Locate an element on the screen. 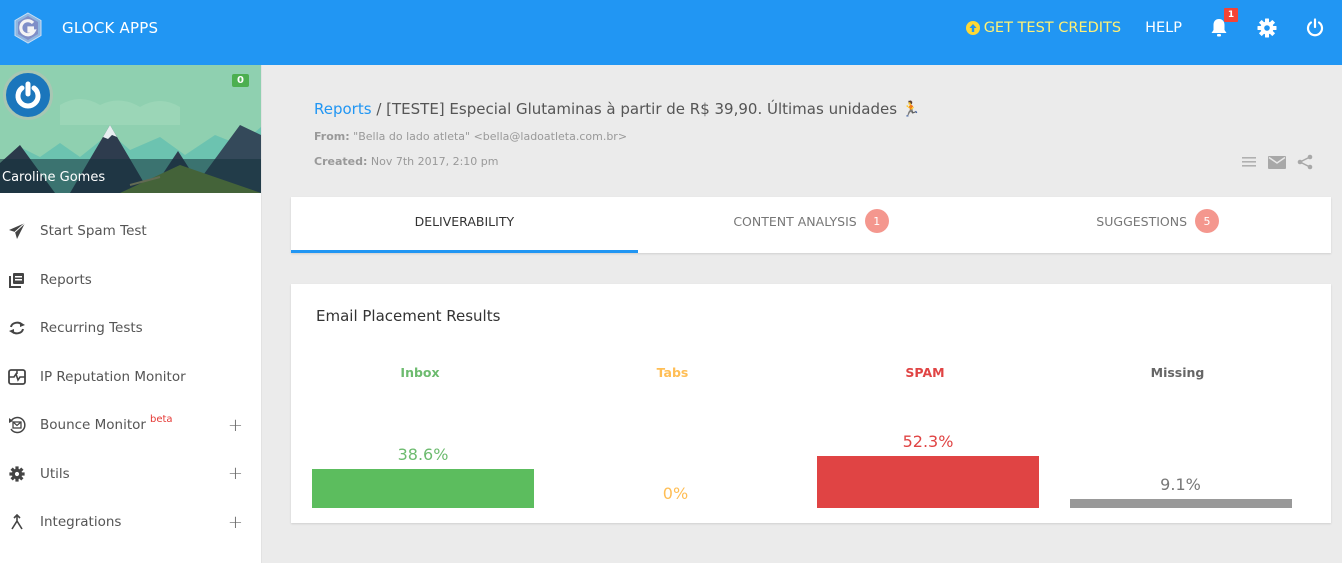 Image resolution: width=1342 pixels, height=563 pixels. sidebar-item-start-spam-test: Start Spam Test is located at coordinates (130, 231).